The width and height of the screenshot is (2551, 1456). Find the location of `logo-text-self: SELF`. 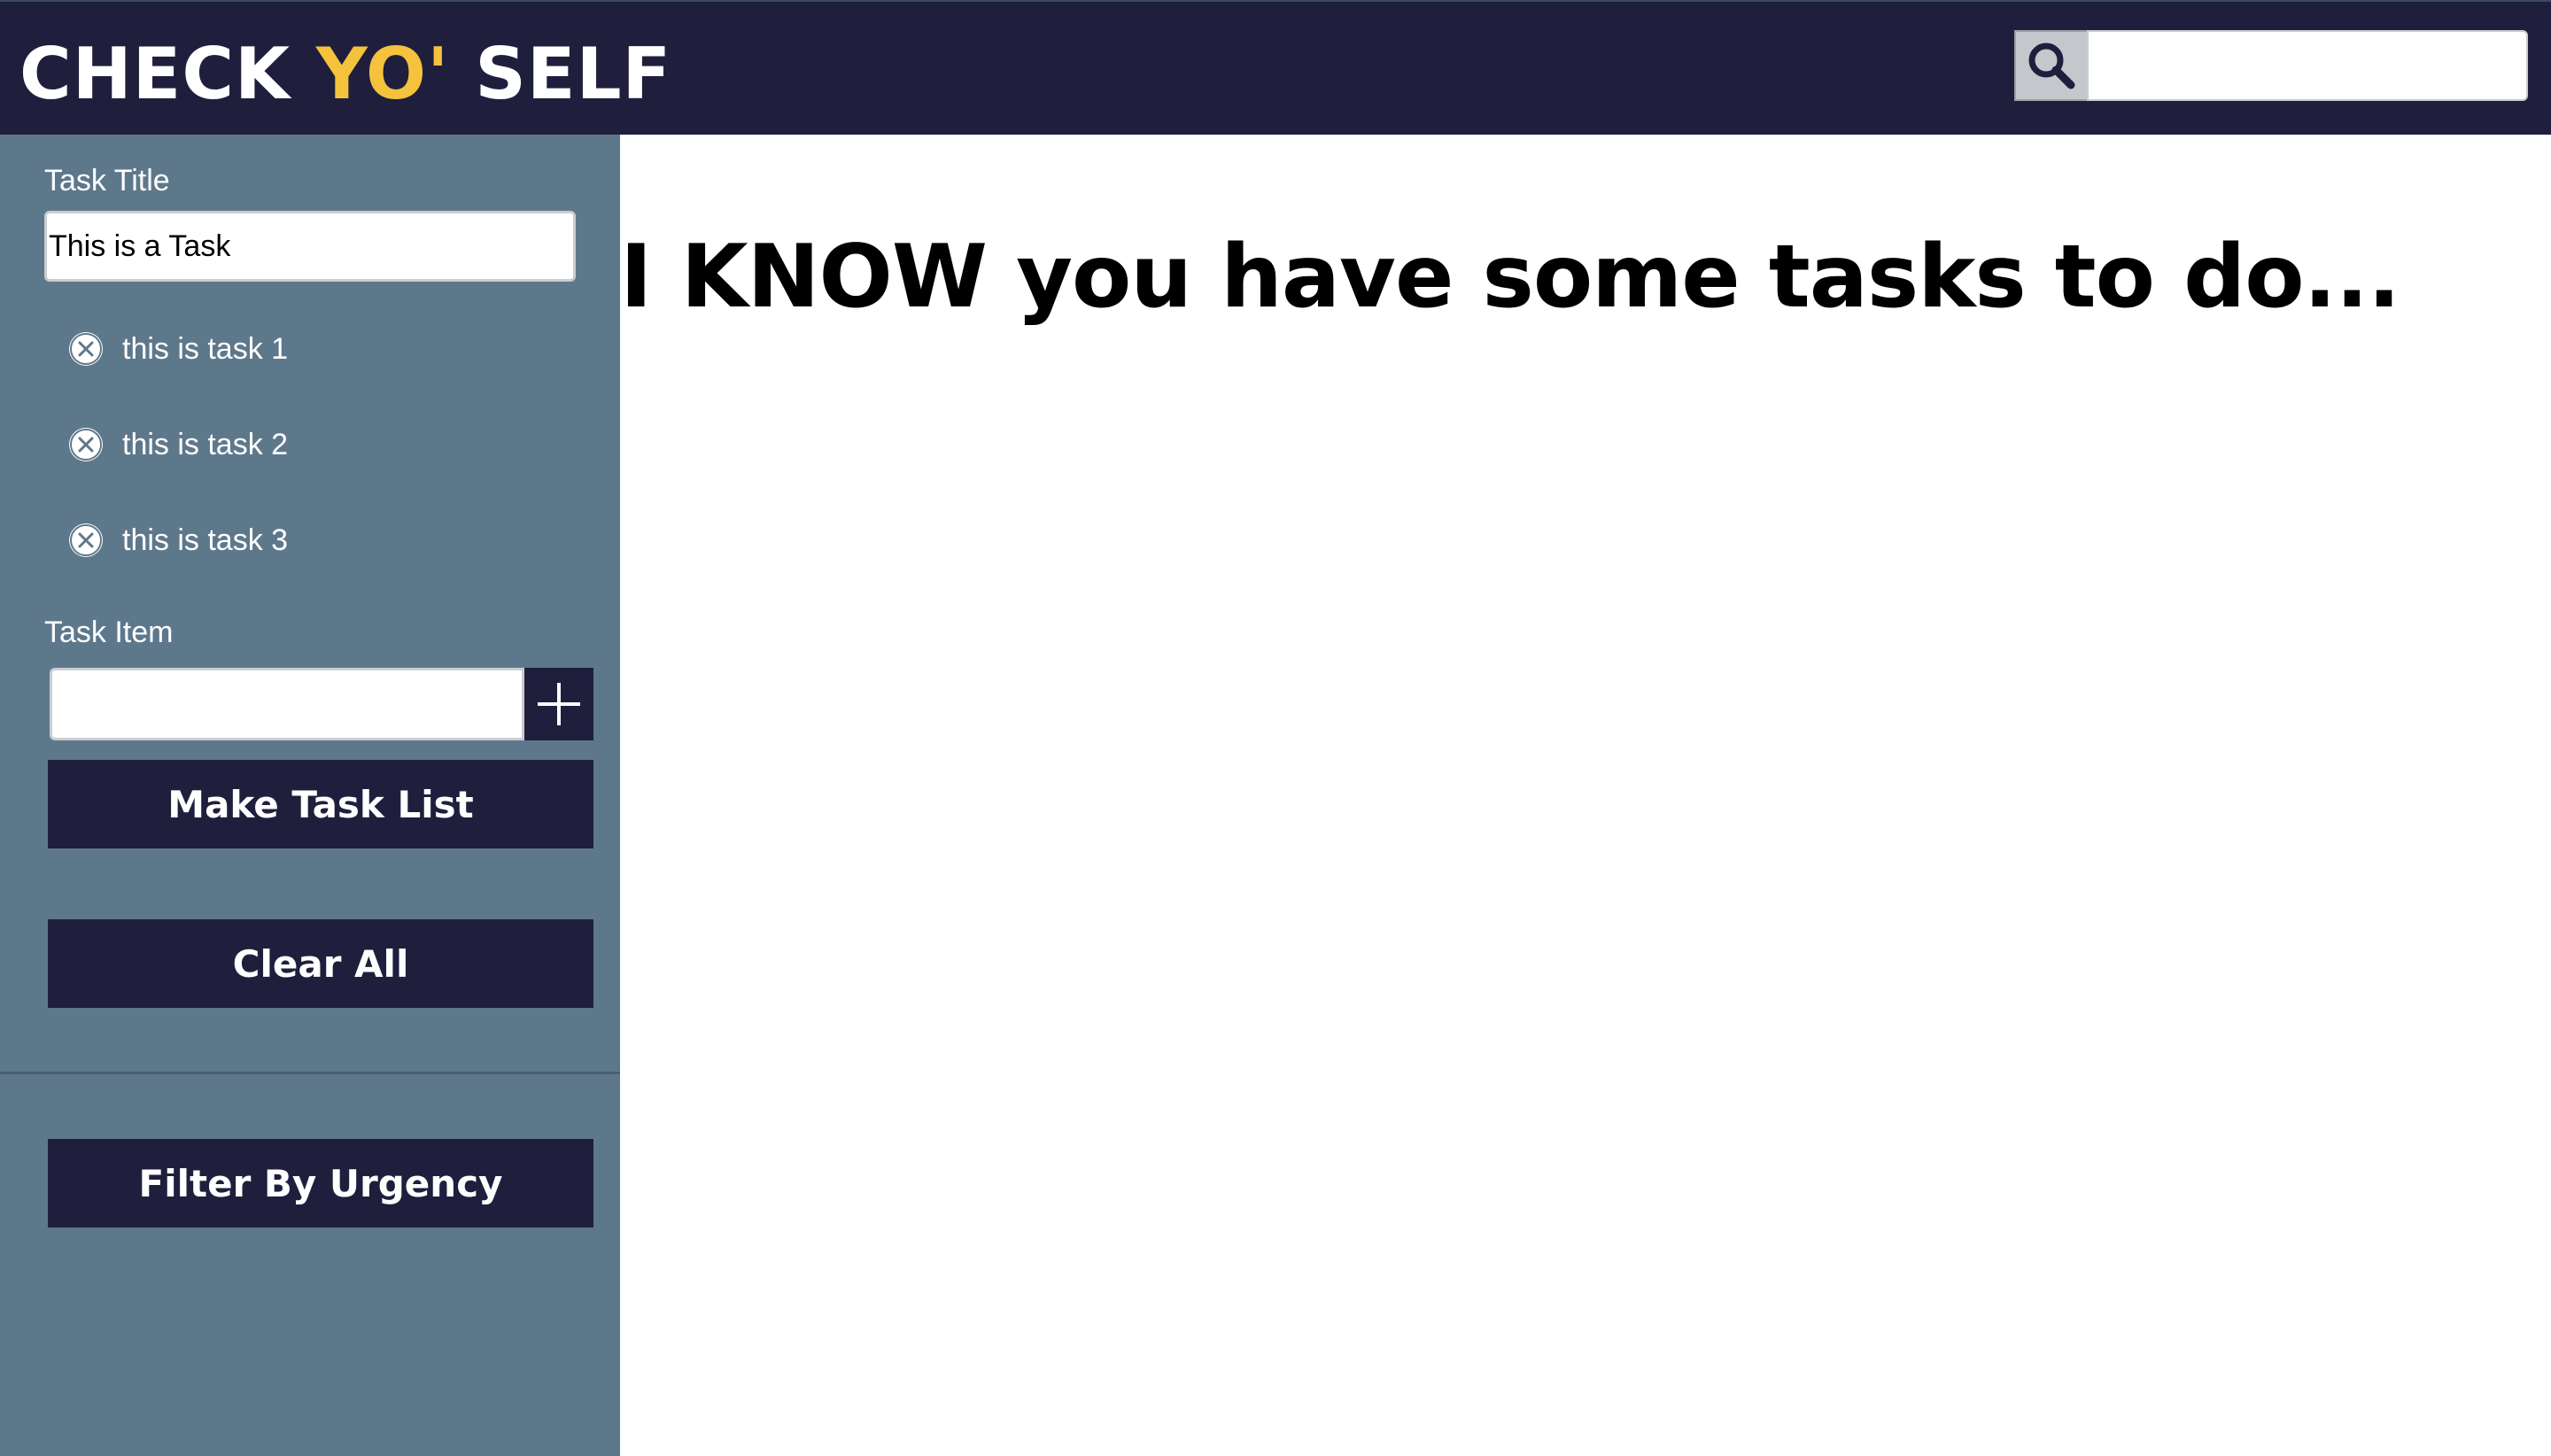

logo-text-self: SELF is located at coordinates (560, 74).